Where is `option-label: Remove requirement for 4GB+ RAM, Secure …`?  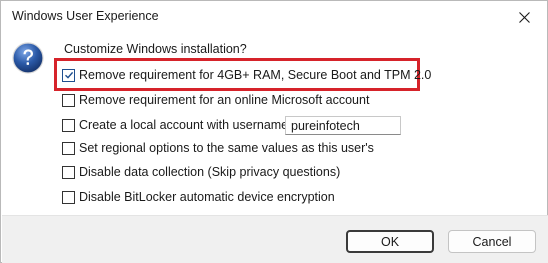 option-label: Remove requirement for 4GB+ RAM, Secure … is located at coordinates (255, 75).